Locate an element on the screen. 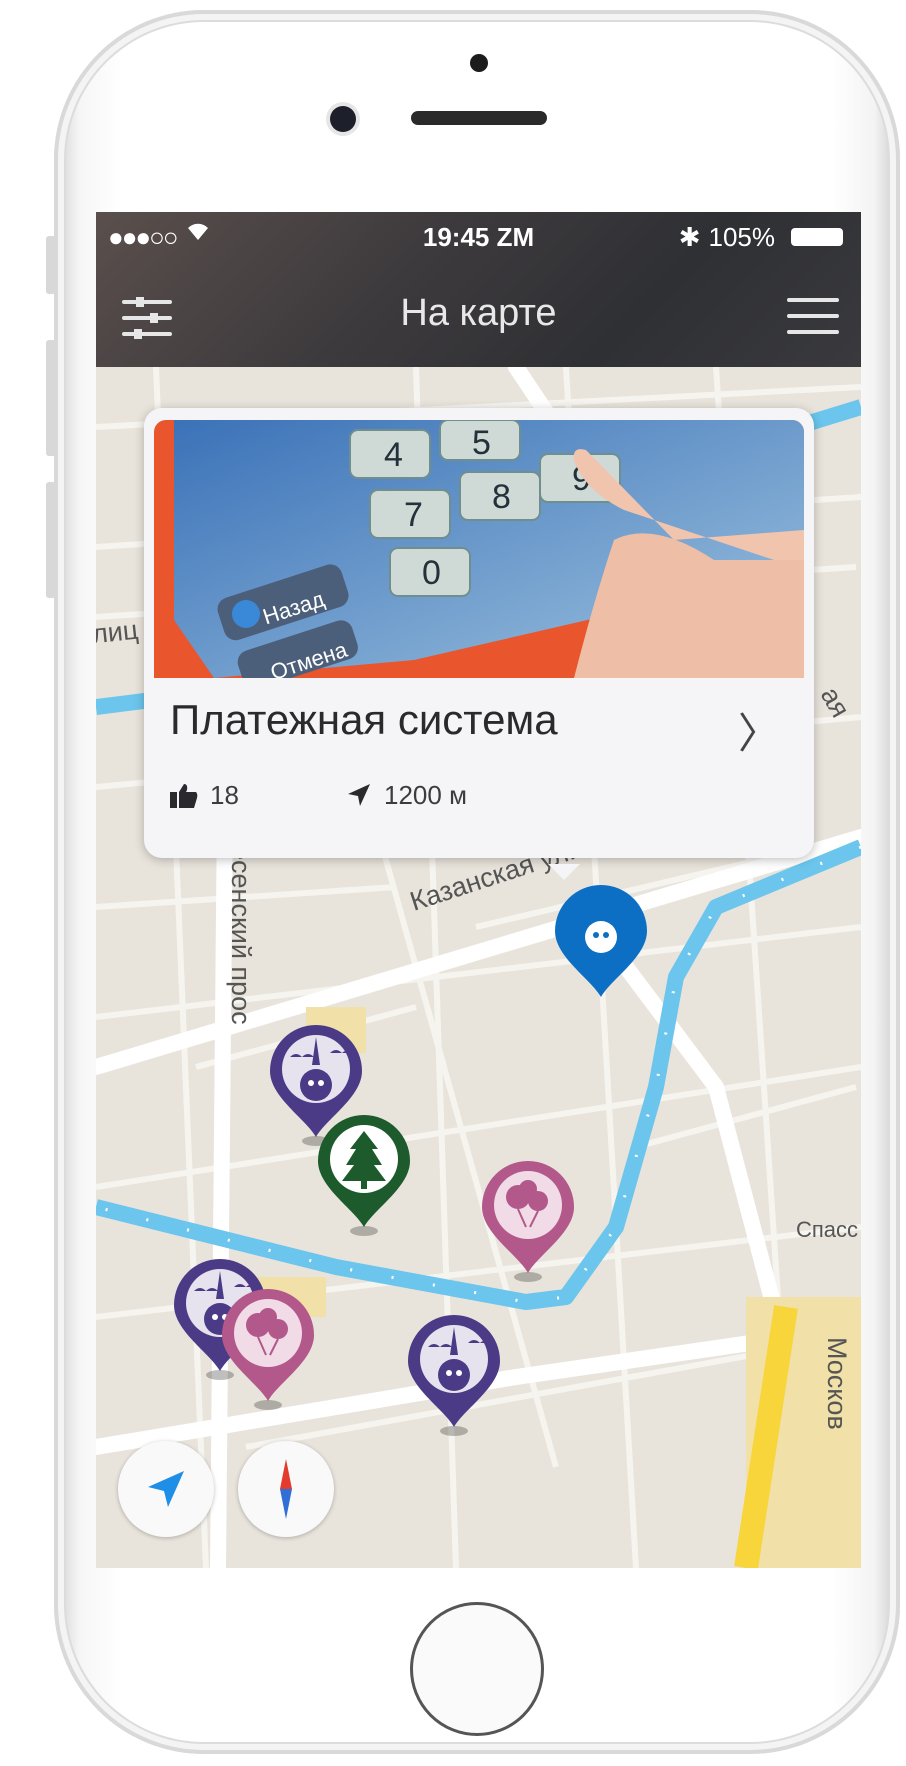 This screenshot has height=1766, width=906. distance: 1200 м is located at coordinates (406, 795).